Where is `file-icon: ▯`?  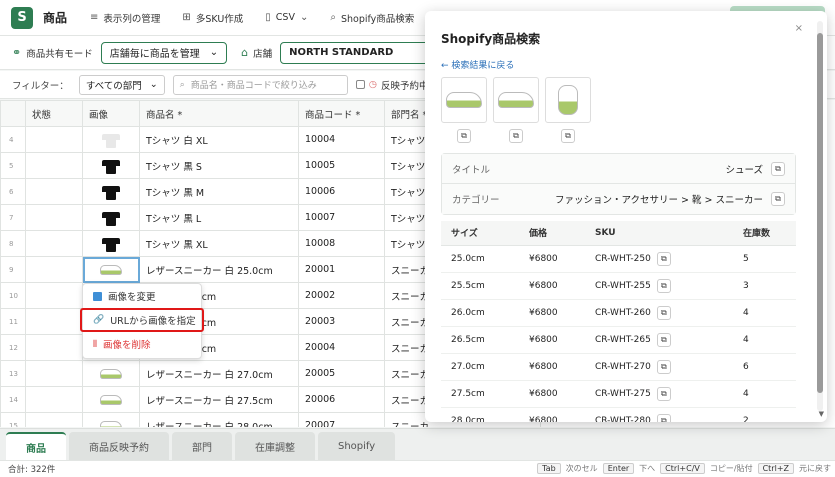
file-icon: ▯ is located at coordinates (268, 17).